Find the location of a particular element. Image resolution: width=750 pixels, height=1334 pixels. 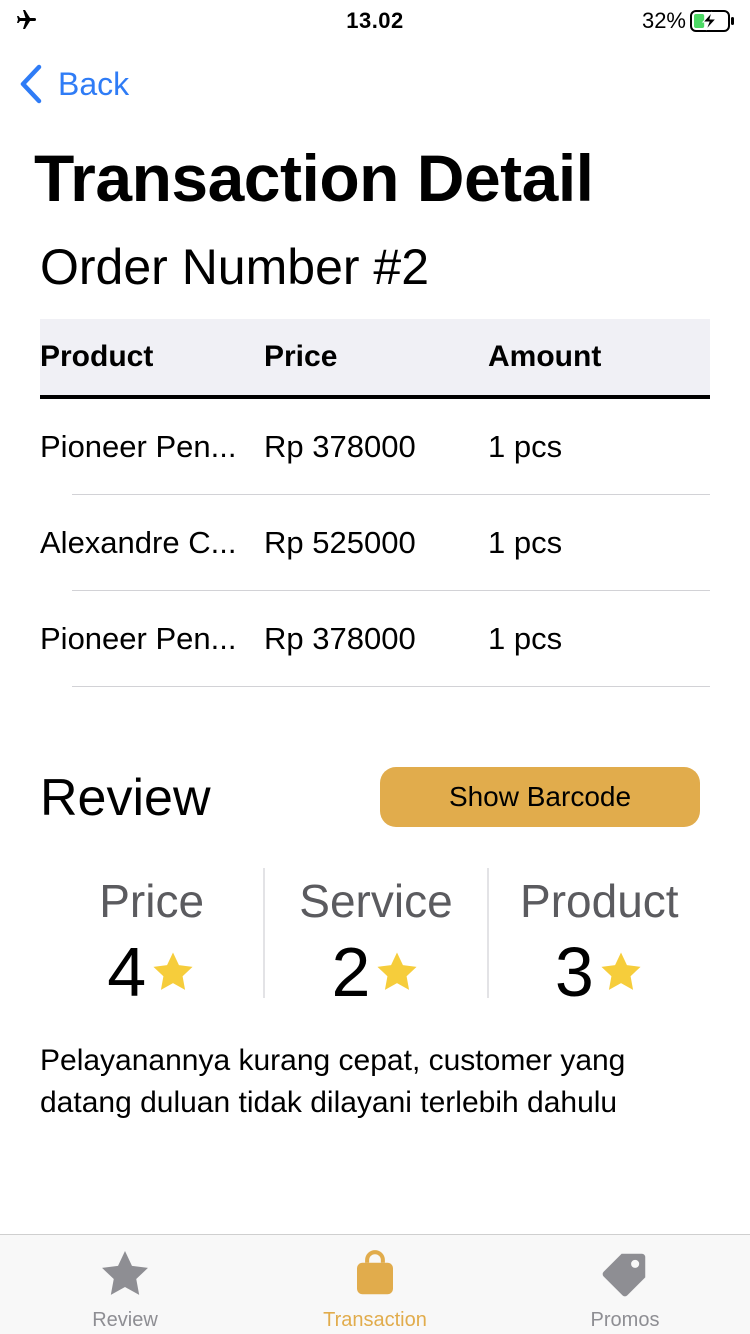

rating-value: 4 is located at coordinates (151, 972).